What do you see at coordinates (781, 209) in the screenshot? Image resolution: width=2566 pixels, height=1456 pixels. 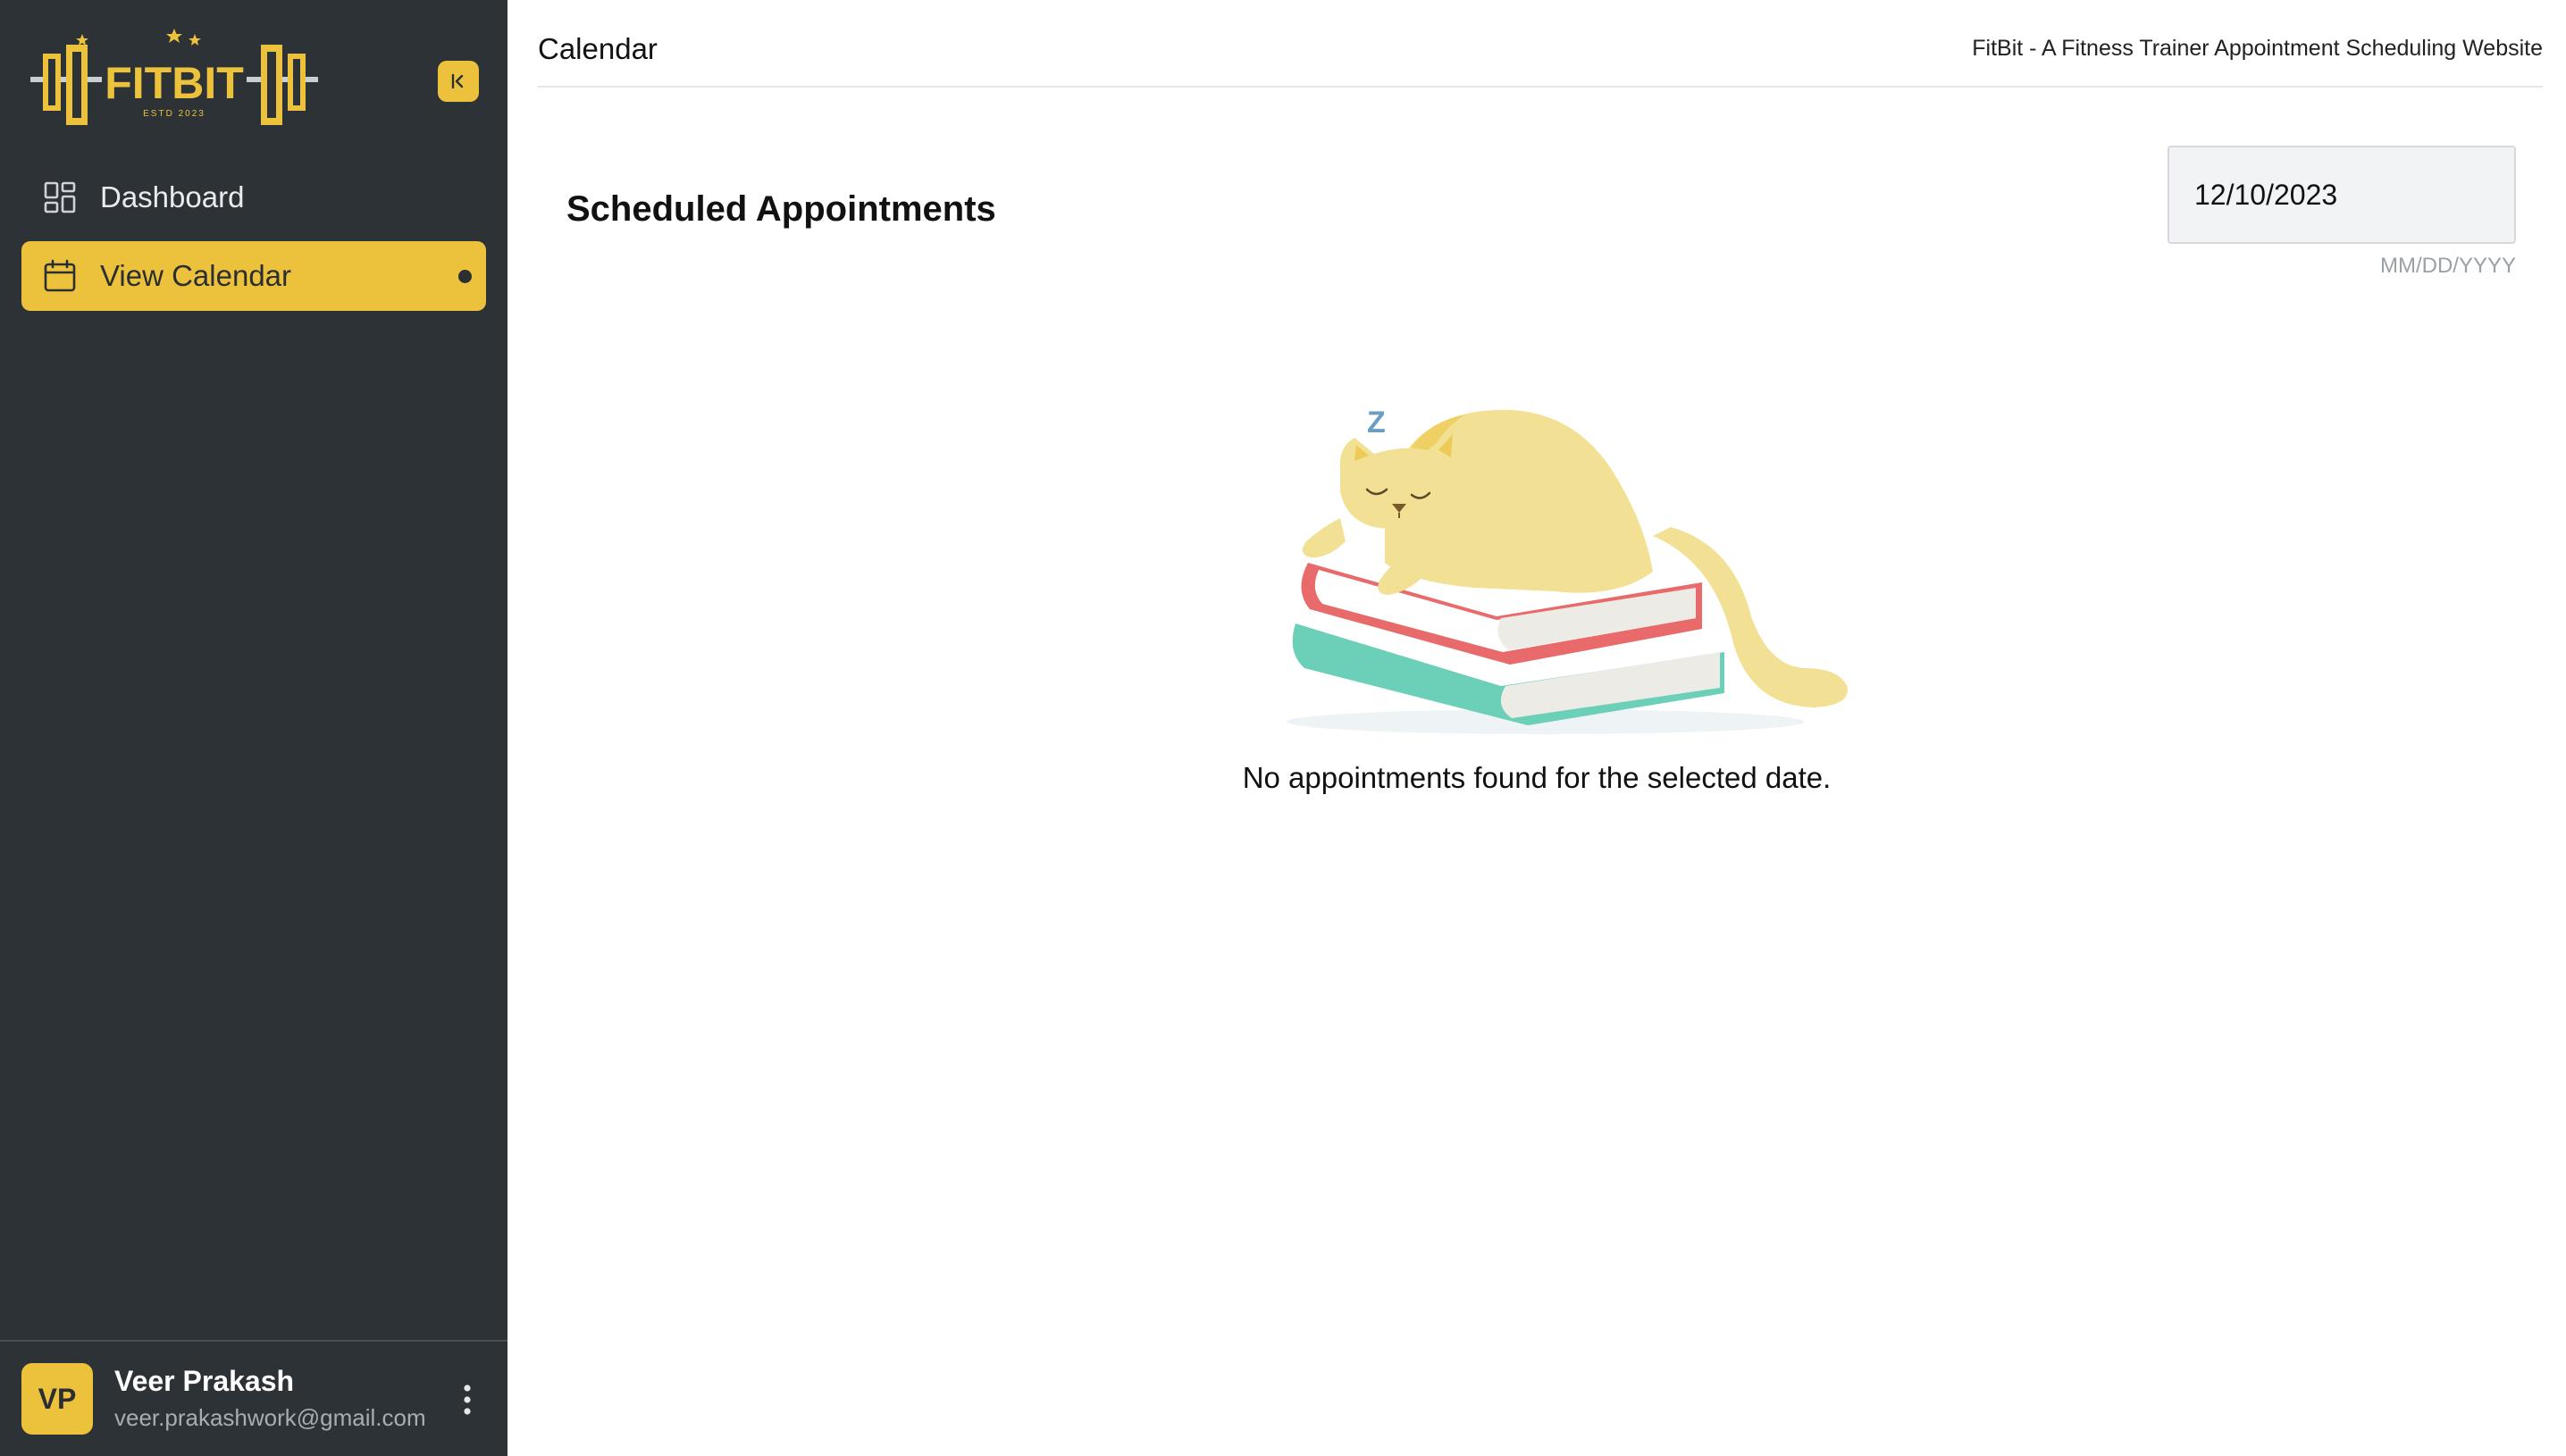 I see `section-title: Scheduled Appointments` at bounding box center [781, 209].